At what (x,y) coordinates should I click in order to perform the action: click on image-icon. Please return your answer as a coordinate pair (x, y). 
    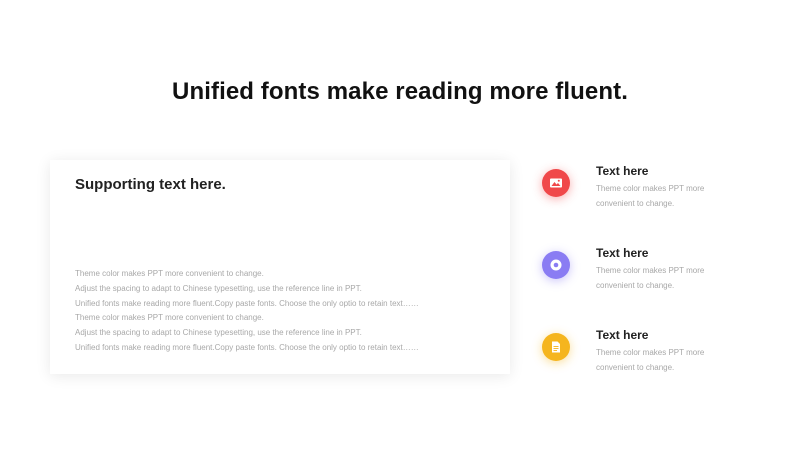
    Looking at the image, I should click on (556, 183).